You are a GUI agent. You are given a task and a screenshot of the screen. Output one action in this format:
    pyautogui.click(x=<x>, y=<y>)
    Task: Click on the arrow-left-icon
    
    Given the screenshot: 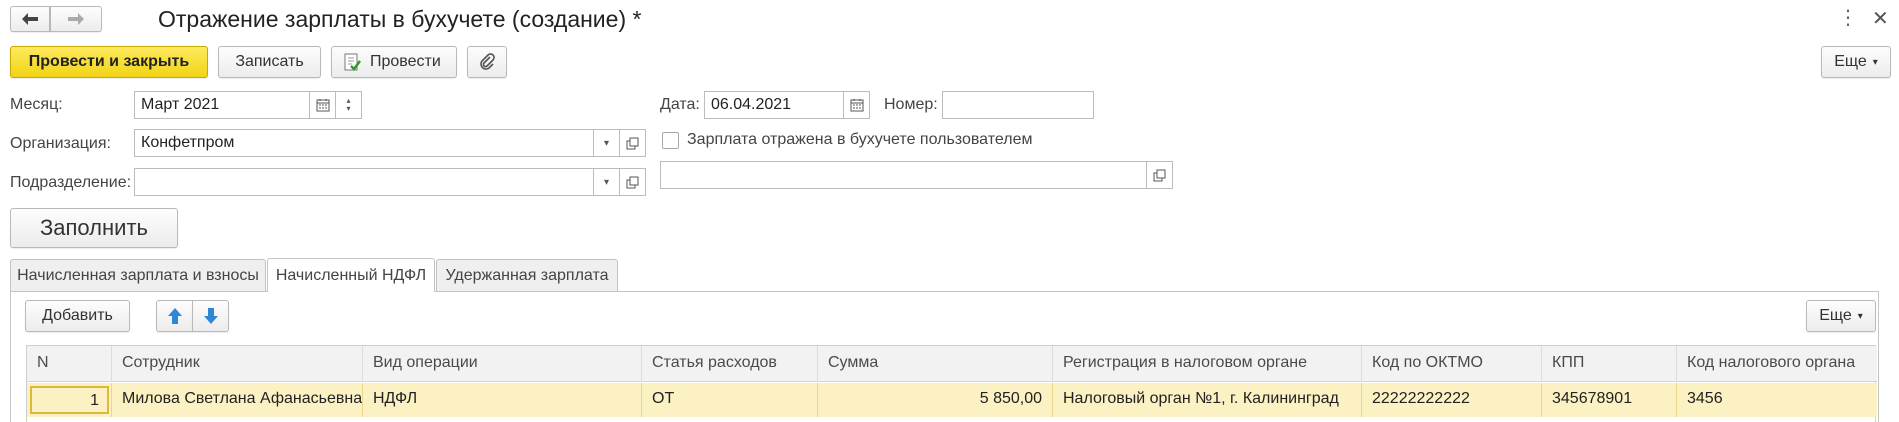 What is the action you would take?
    pyautogui.click(x=30, y=19)
    